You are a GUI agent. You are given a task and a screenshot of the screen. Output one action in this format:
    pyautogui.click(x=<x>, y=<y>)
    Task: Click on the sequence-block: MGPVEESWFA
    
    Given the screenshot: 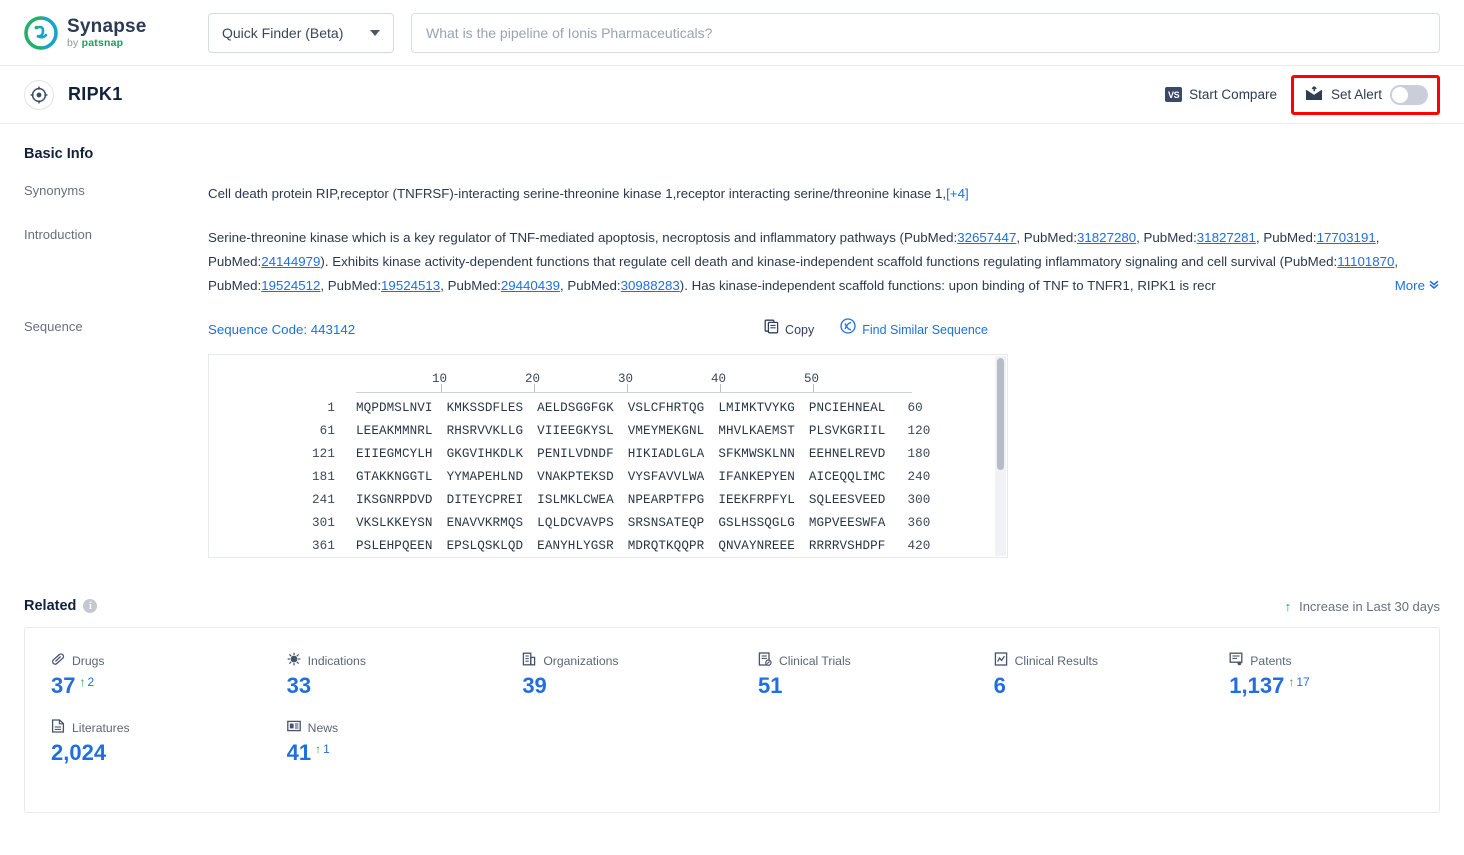 What is the action you would take?
    pyautogui.click(x=847, y=523)
    